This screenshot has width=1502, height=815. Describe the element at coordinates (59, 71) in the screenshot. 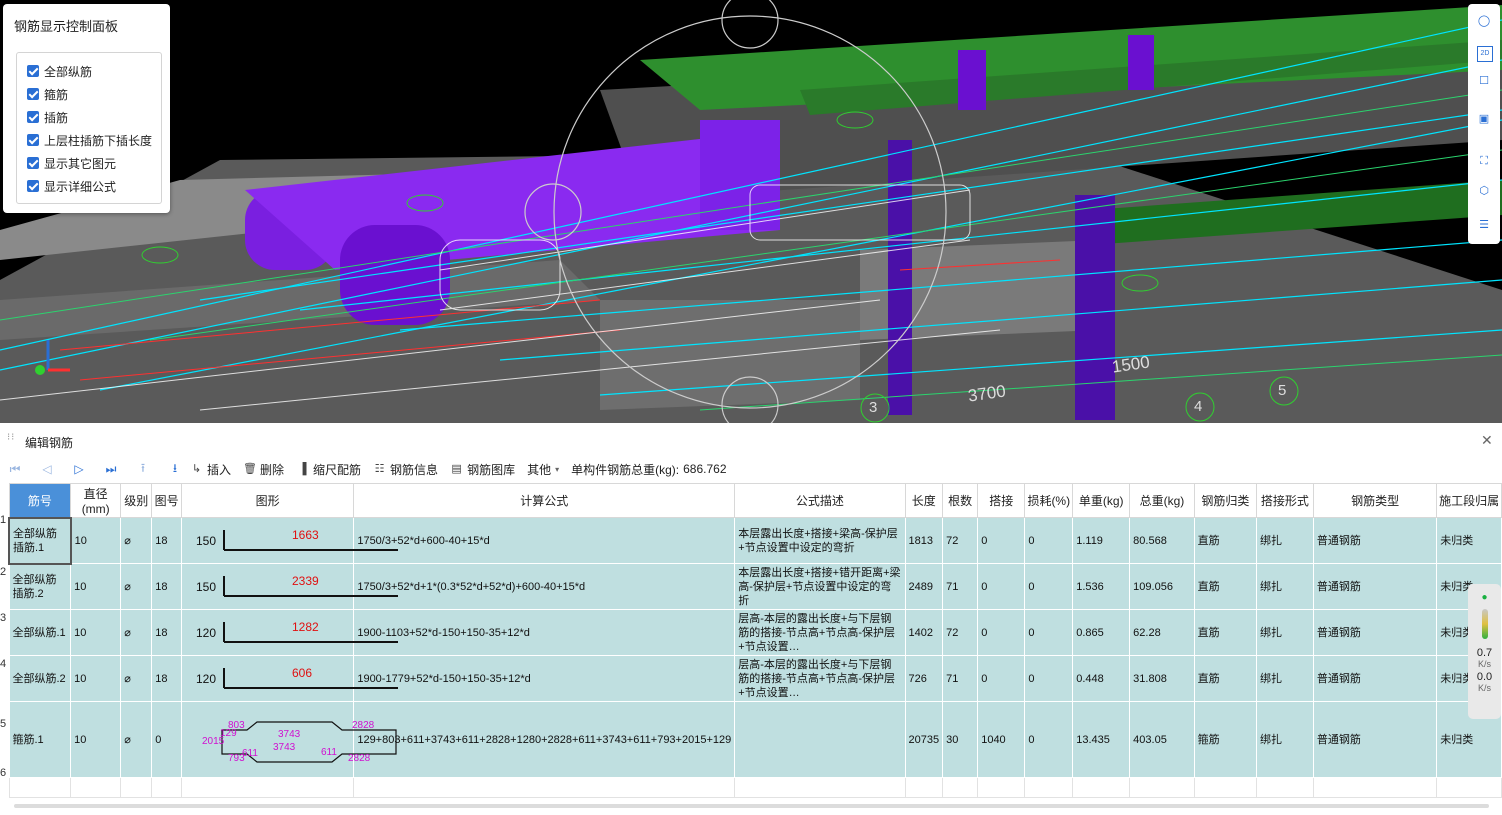

I see `option-all-longitudinal: 全部纵筋` at that location.